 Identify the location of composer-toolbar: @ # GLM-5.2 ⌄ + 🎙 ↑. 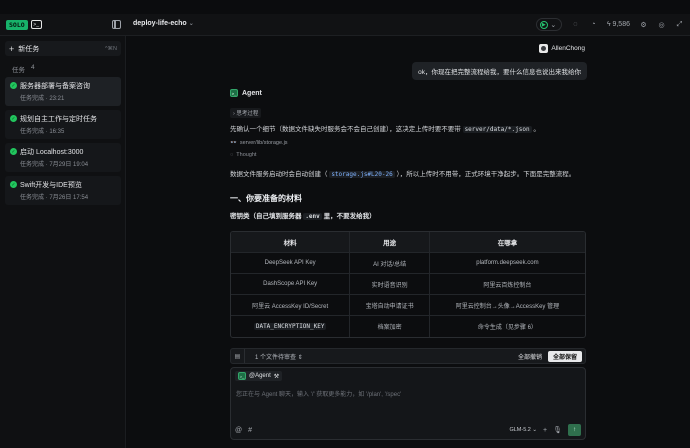
(408, 430).